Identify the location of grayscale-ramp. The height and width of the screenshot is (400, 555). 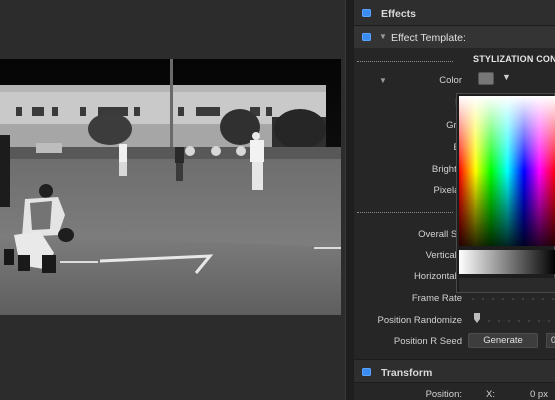
(507, 262).